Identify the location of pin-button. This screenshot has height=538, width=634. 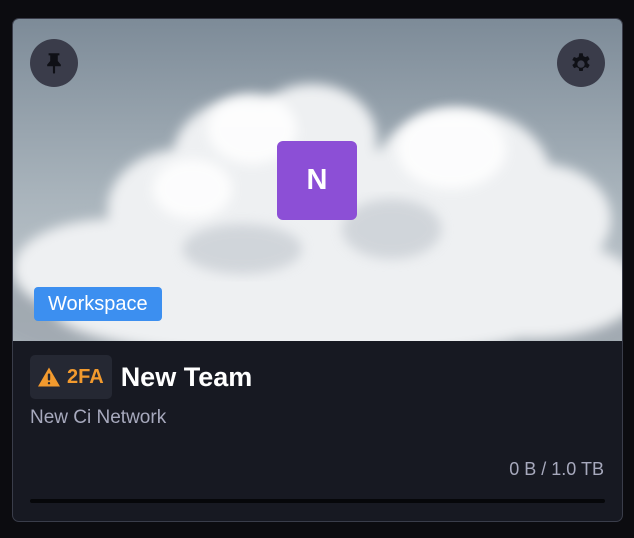
(54, 63).